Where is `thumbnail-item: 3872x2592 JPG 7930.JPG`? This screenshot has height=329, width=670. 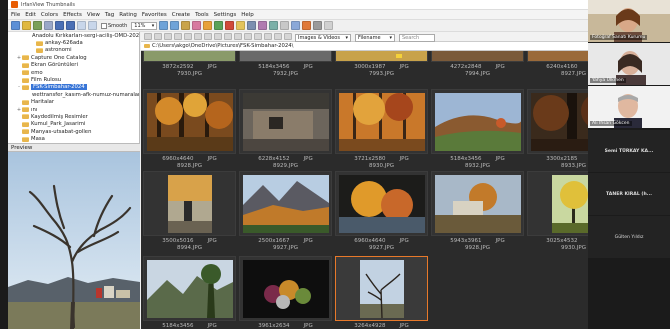
thumbnail-item: 3872x2592 JPG 7930.JPG is located at coordinates (189, 64).